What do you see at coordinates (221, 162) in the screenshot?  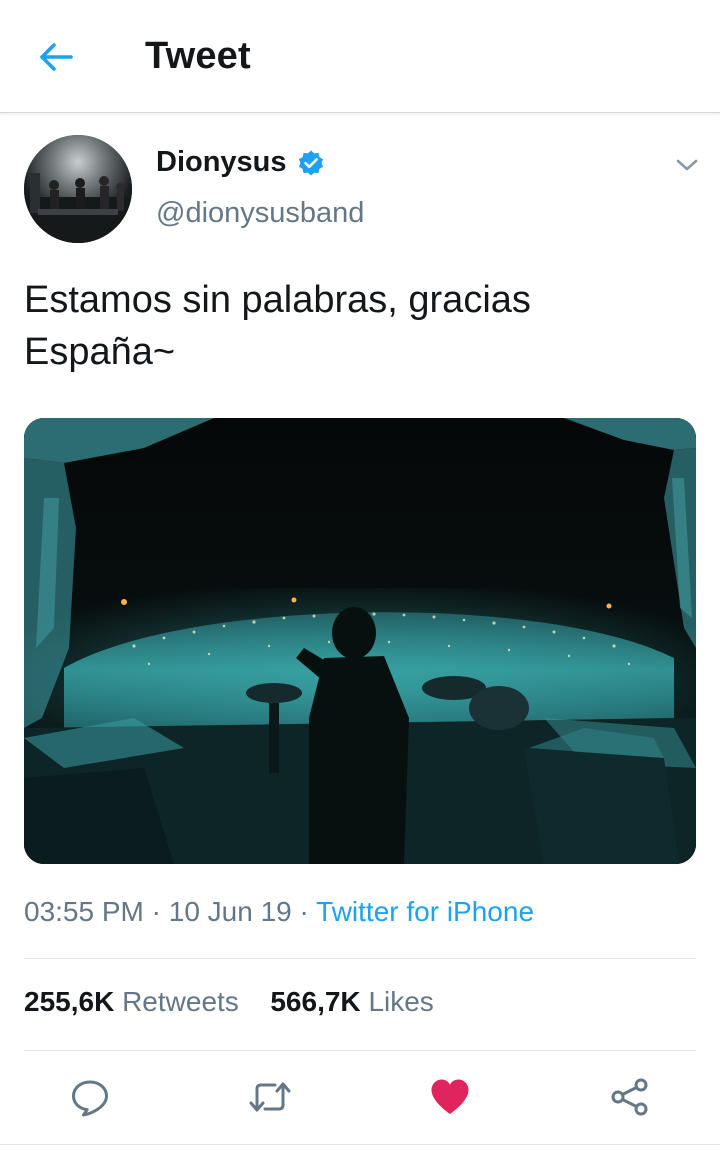 I see `display-name: Dionysus` at bounding box center [221, 162].